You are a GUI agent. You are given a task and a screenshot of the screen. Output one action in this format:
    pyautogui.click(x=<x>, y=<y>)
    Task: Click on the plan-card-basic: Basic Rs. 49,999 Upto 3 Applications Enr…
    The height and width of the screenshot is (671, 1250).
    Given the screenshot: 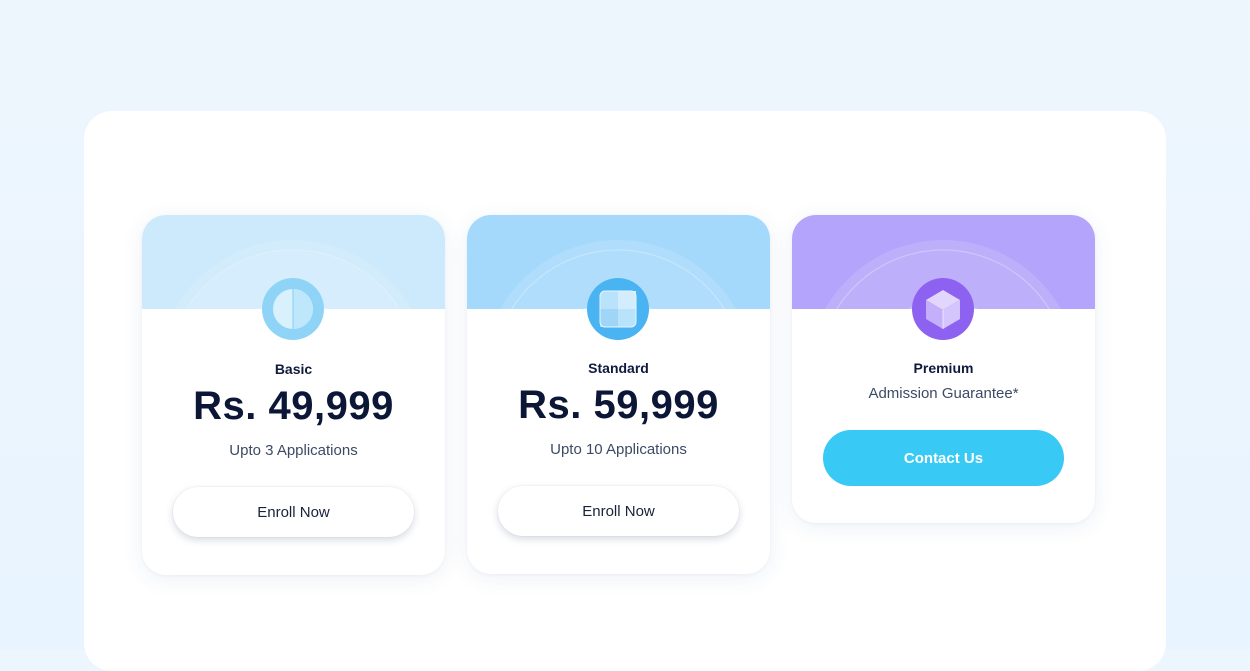 What is the action you would take?
    pyautogui.click(x=293, y=395)
    